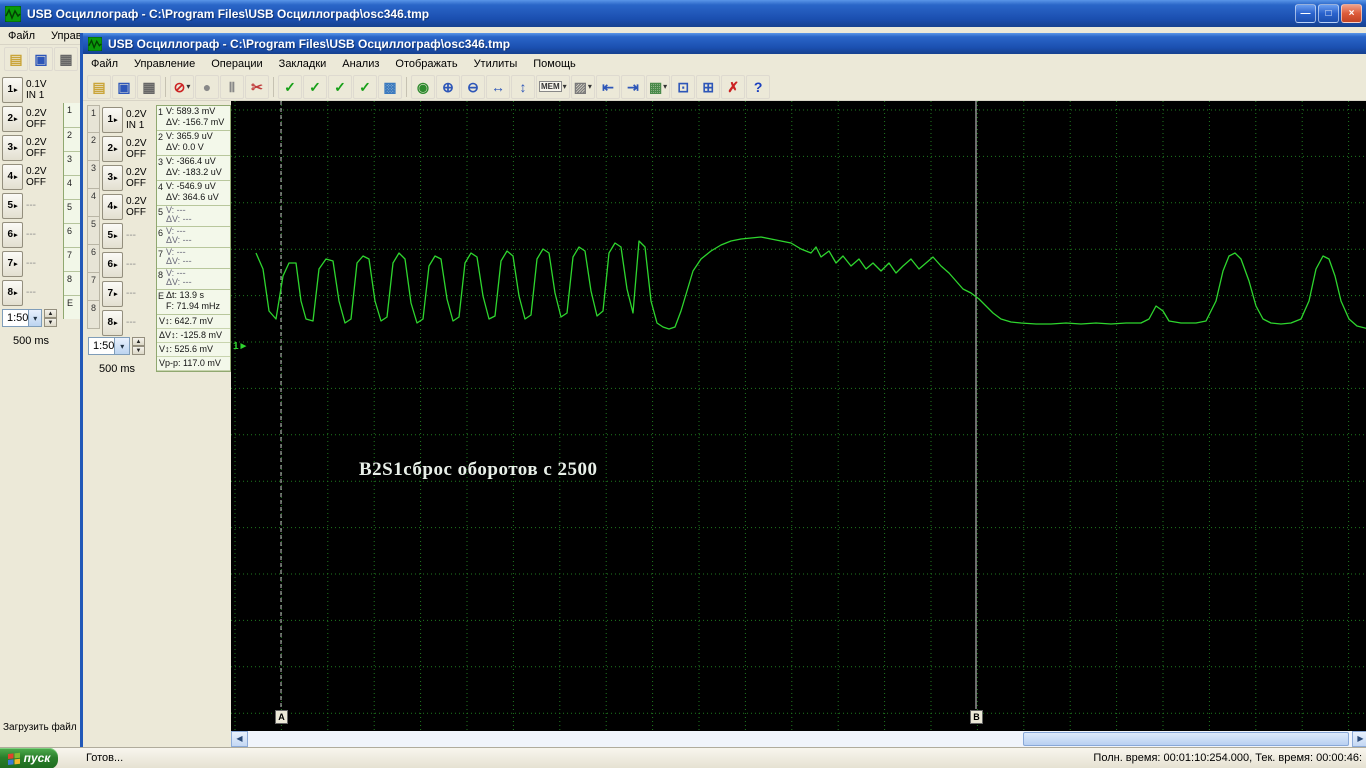 Image resolution: width=1366 pixels, height=768 pixels. Describe the element at coordinates (423, 86) in the screenshot. I see `zoom-wave-button: ◉` at that location.